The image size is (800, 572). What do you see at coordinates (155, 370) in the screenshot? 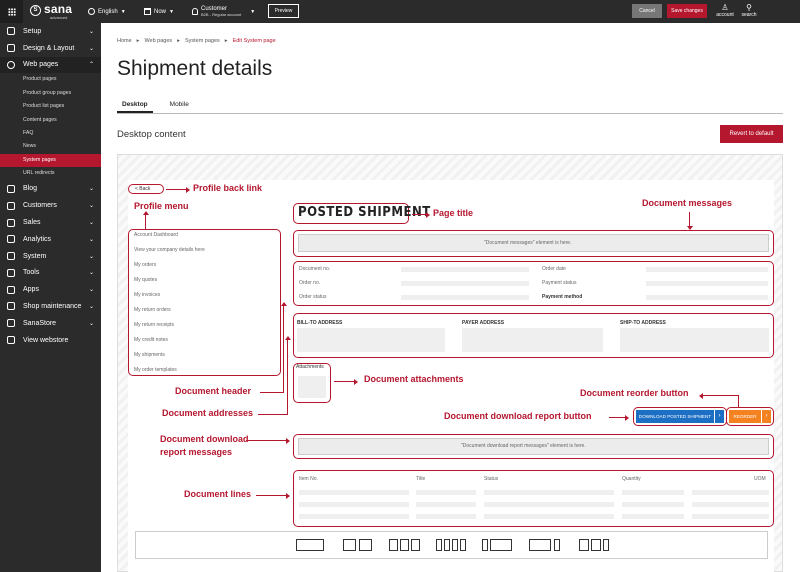
I see `profile-menu-item: My order templates` at bounding box center [155, 370].